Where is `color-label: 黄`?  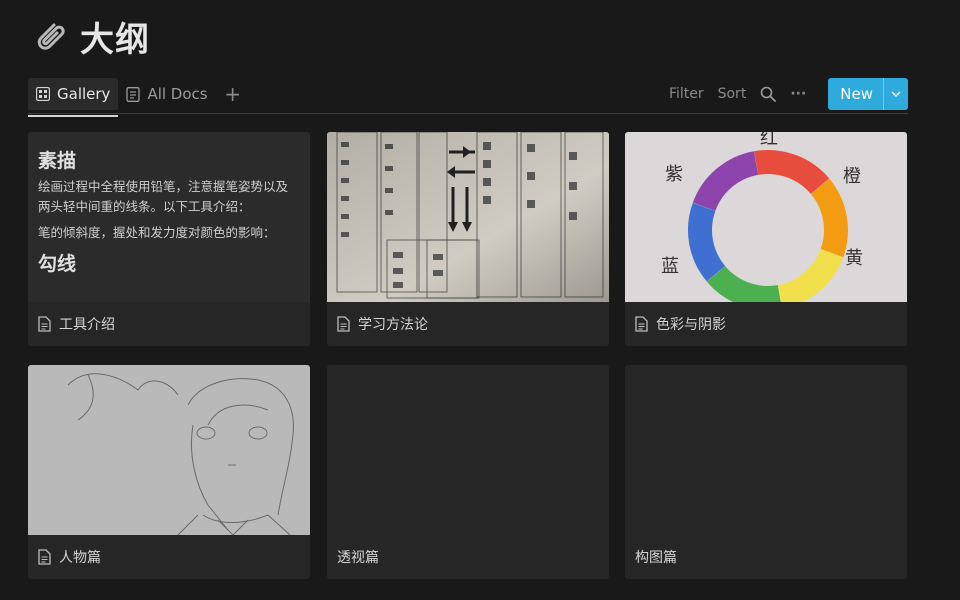 color-label: 黄 is located at coordinates (854, 258).